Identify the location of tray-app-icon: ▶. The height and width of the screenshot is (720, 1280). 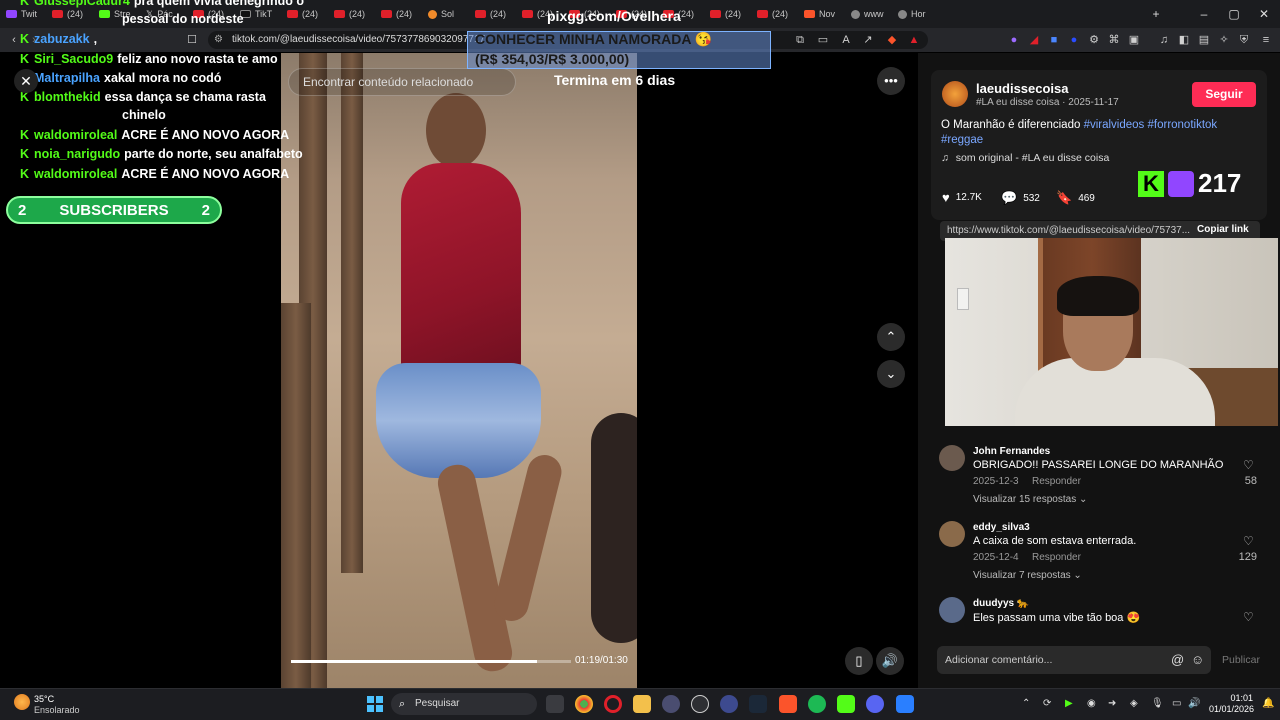
(1069, 703).